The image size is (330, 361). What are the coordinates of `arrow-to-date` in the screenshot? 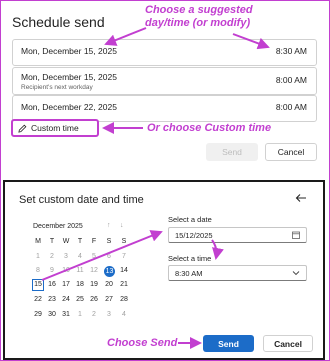 It's located at (125, 36).